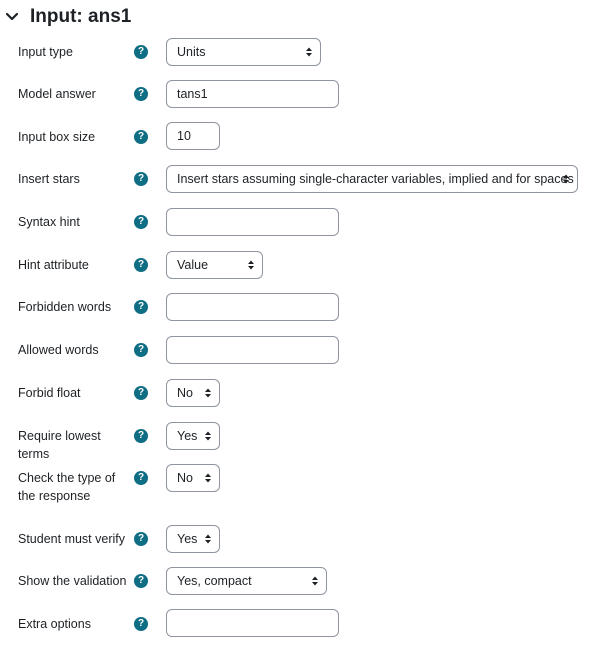  I want to click on show-validation-select: Yes, compact, so click(246, 581).